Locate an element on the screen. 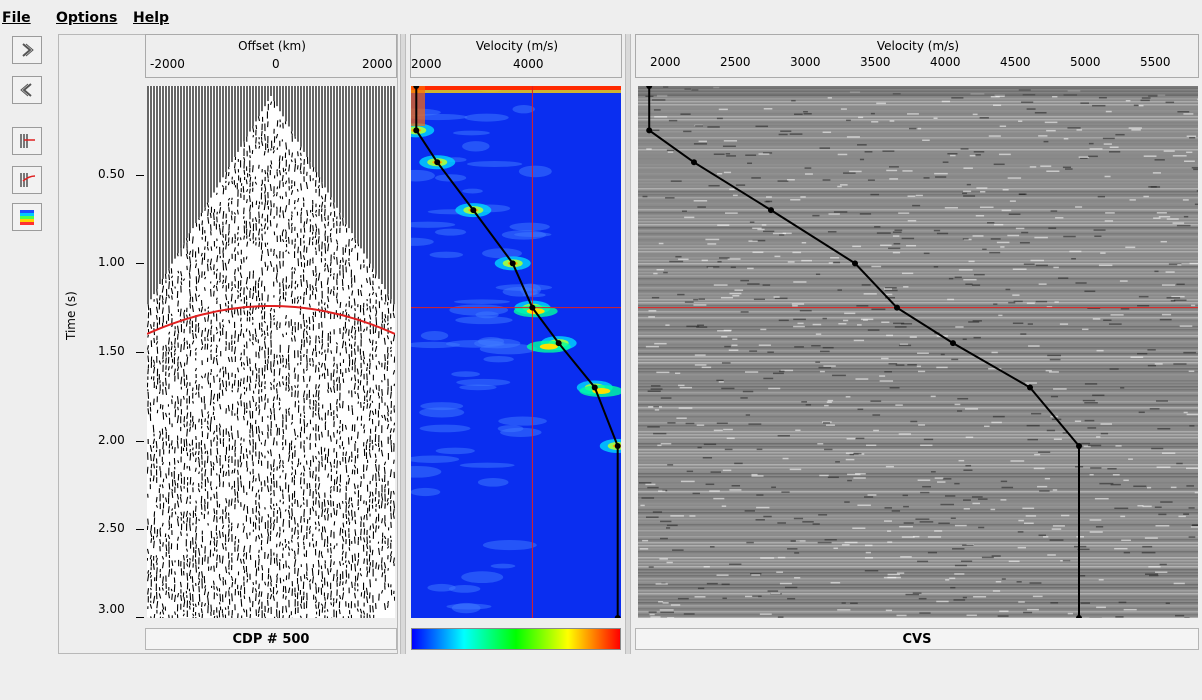  next-arrow-icon is located at coordinates (28, 50).